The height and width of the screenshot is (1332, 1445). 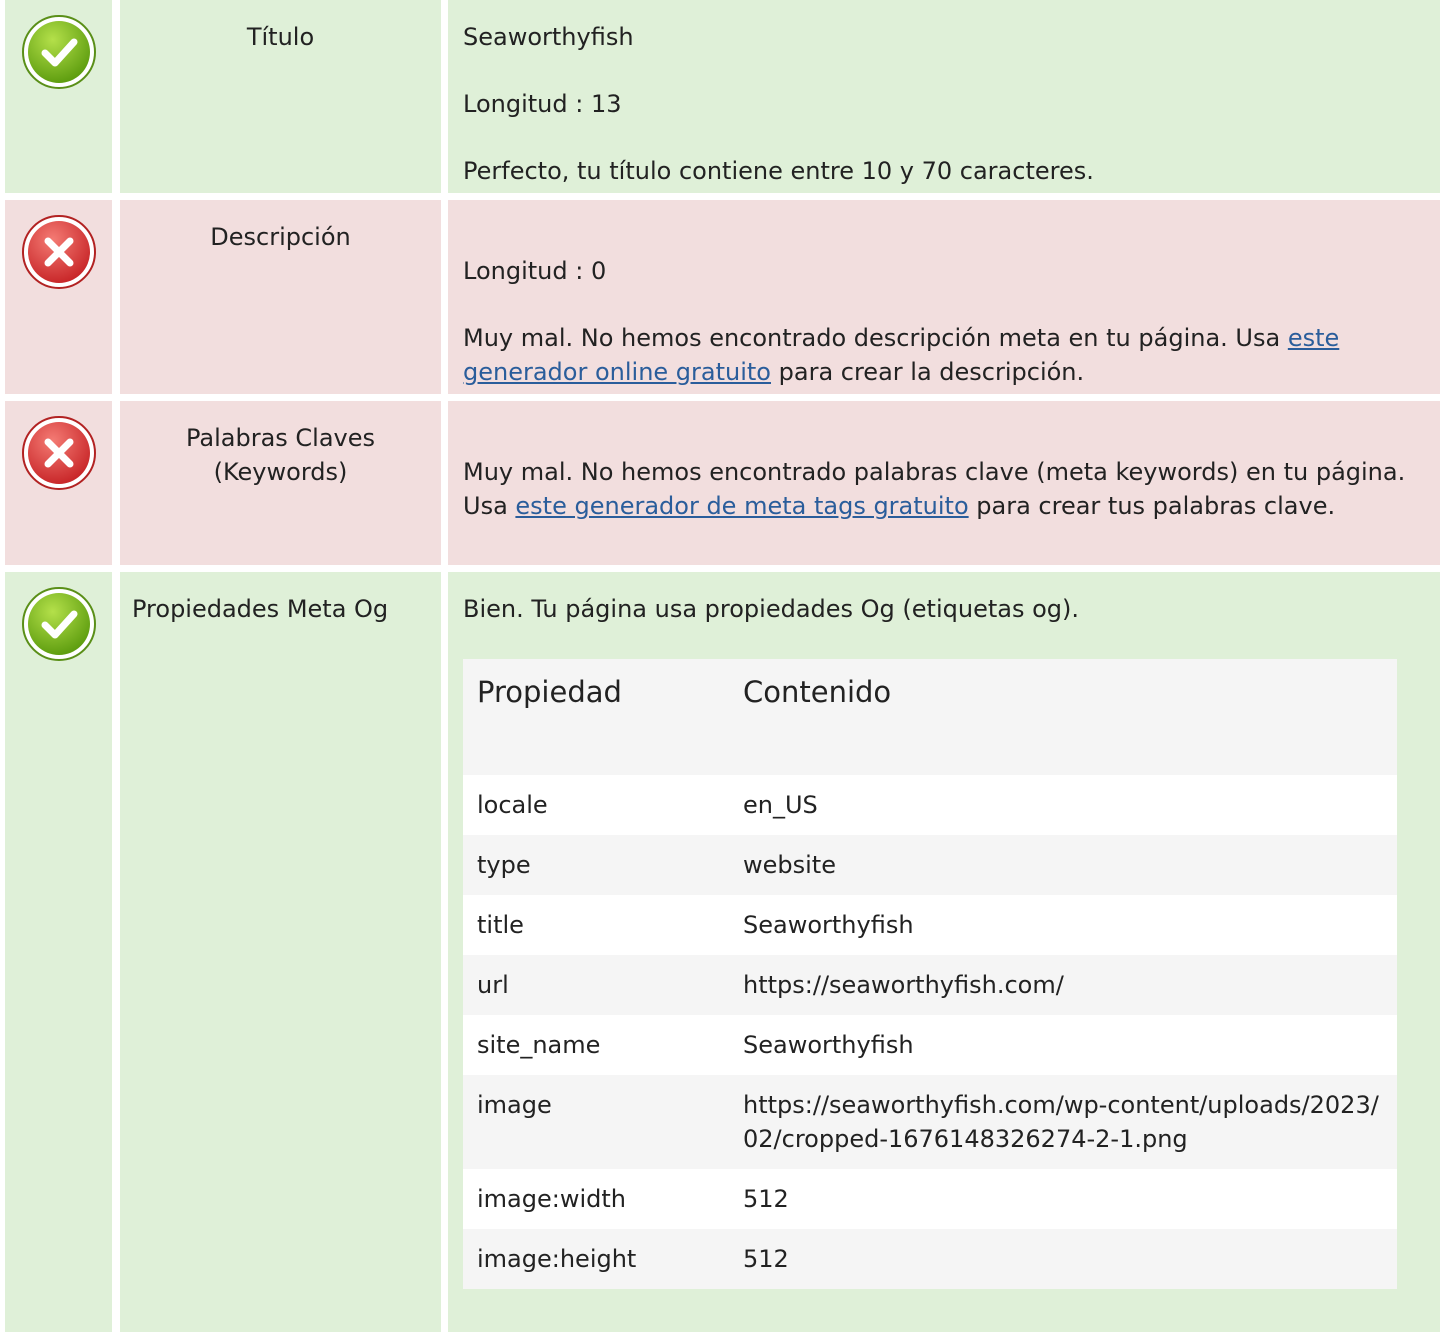 What do you see at coordinates (280, 297) in the screenshot?
I see `row-label: Descripción` at bounding box center [280, 297].